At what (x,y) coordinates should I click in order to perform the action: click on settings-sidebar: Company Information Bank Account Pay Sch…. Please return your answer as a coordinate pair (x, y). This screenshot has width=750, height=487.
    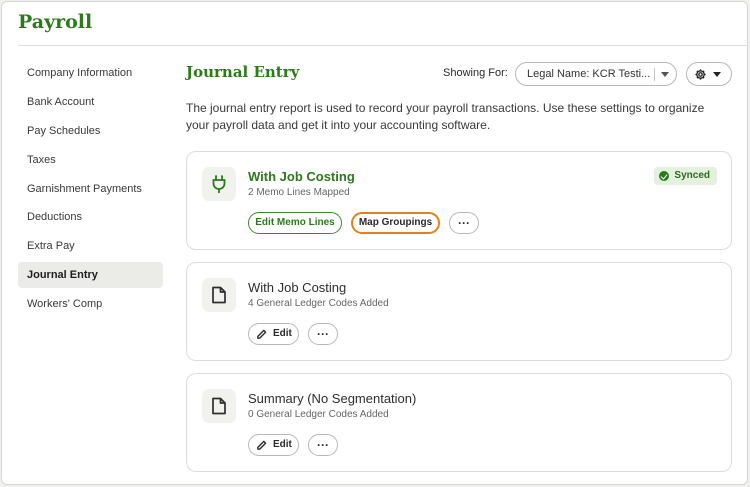
    Looking at the image, I should click on (90, 190).